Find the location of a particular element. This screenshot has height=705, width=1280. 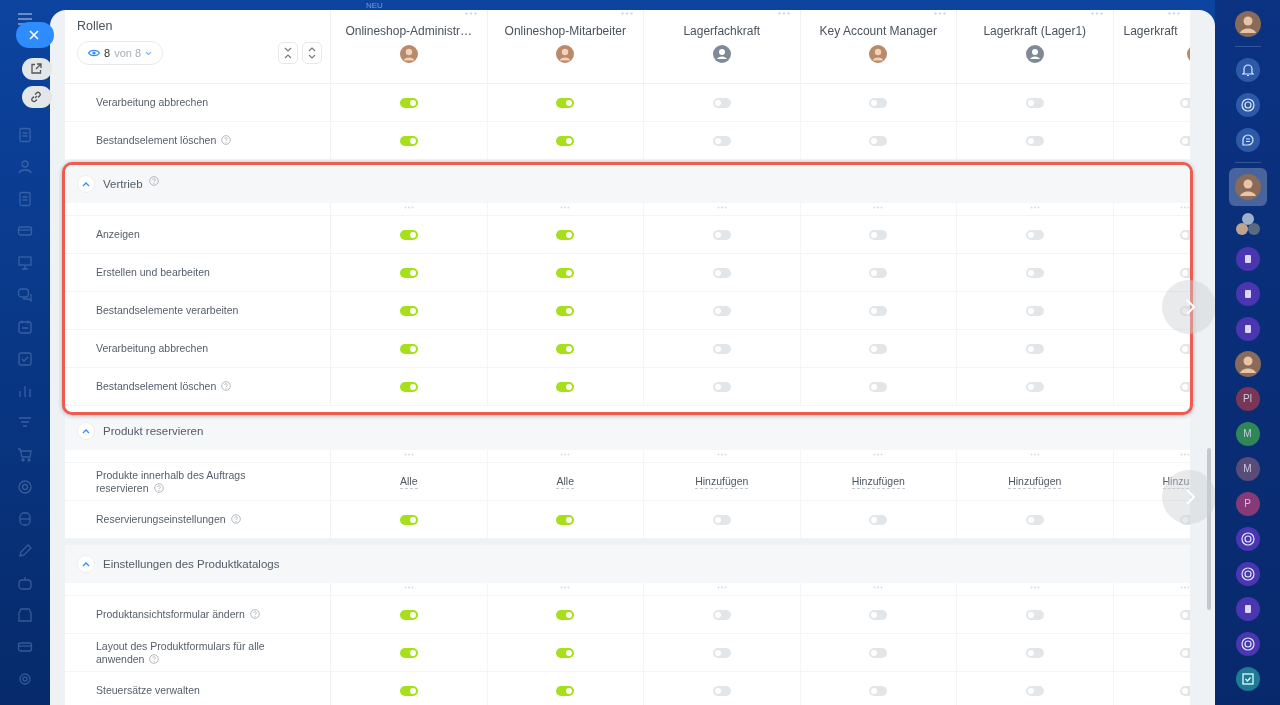

role-filter-button: 8 von 8 is located at coordinates (120, 53).